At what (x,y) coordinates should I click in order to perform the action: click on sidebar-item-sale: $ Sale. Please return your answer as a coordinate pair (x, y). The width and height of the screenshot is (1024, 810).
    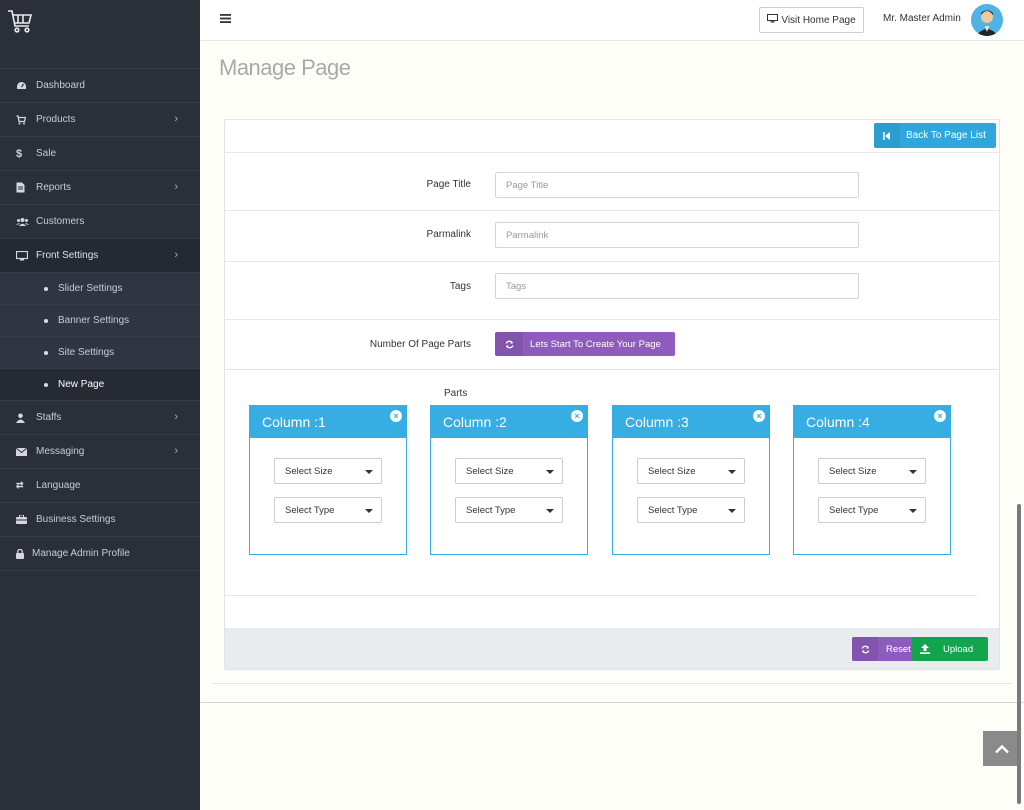
    Looking at the image, I should click on (100, 153).